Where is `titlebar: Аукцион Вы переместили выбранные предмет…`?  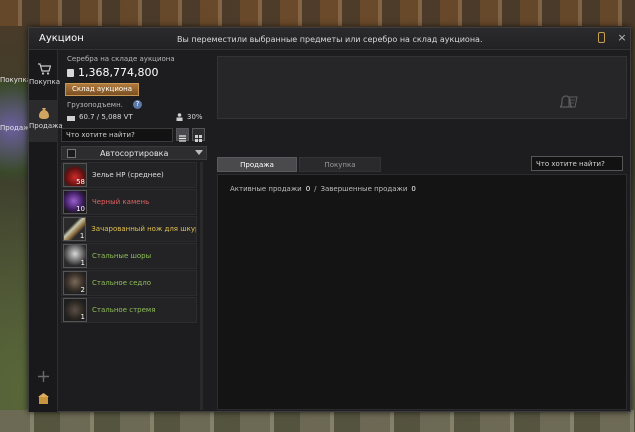
titlebar: Аукцион Вы переместили выбранные предмет… is located at coordinates (329, 39).